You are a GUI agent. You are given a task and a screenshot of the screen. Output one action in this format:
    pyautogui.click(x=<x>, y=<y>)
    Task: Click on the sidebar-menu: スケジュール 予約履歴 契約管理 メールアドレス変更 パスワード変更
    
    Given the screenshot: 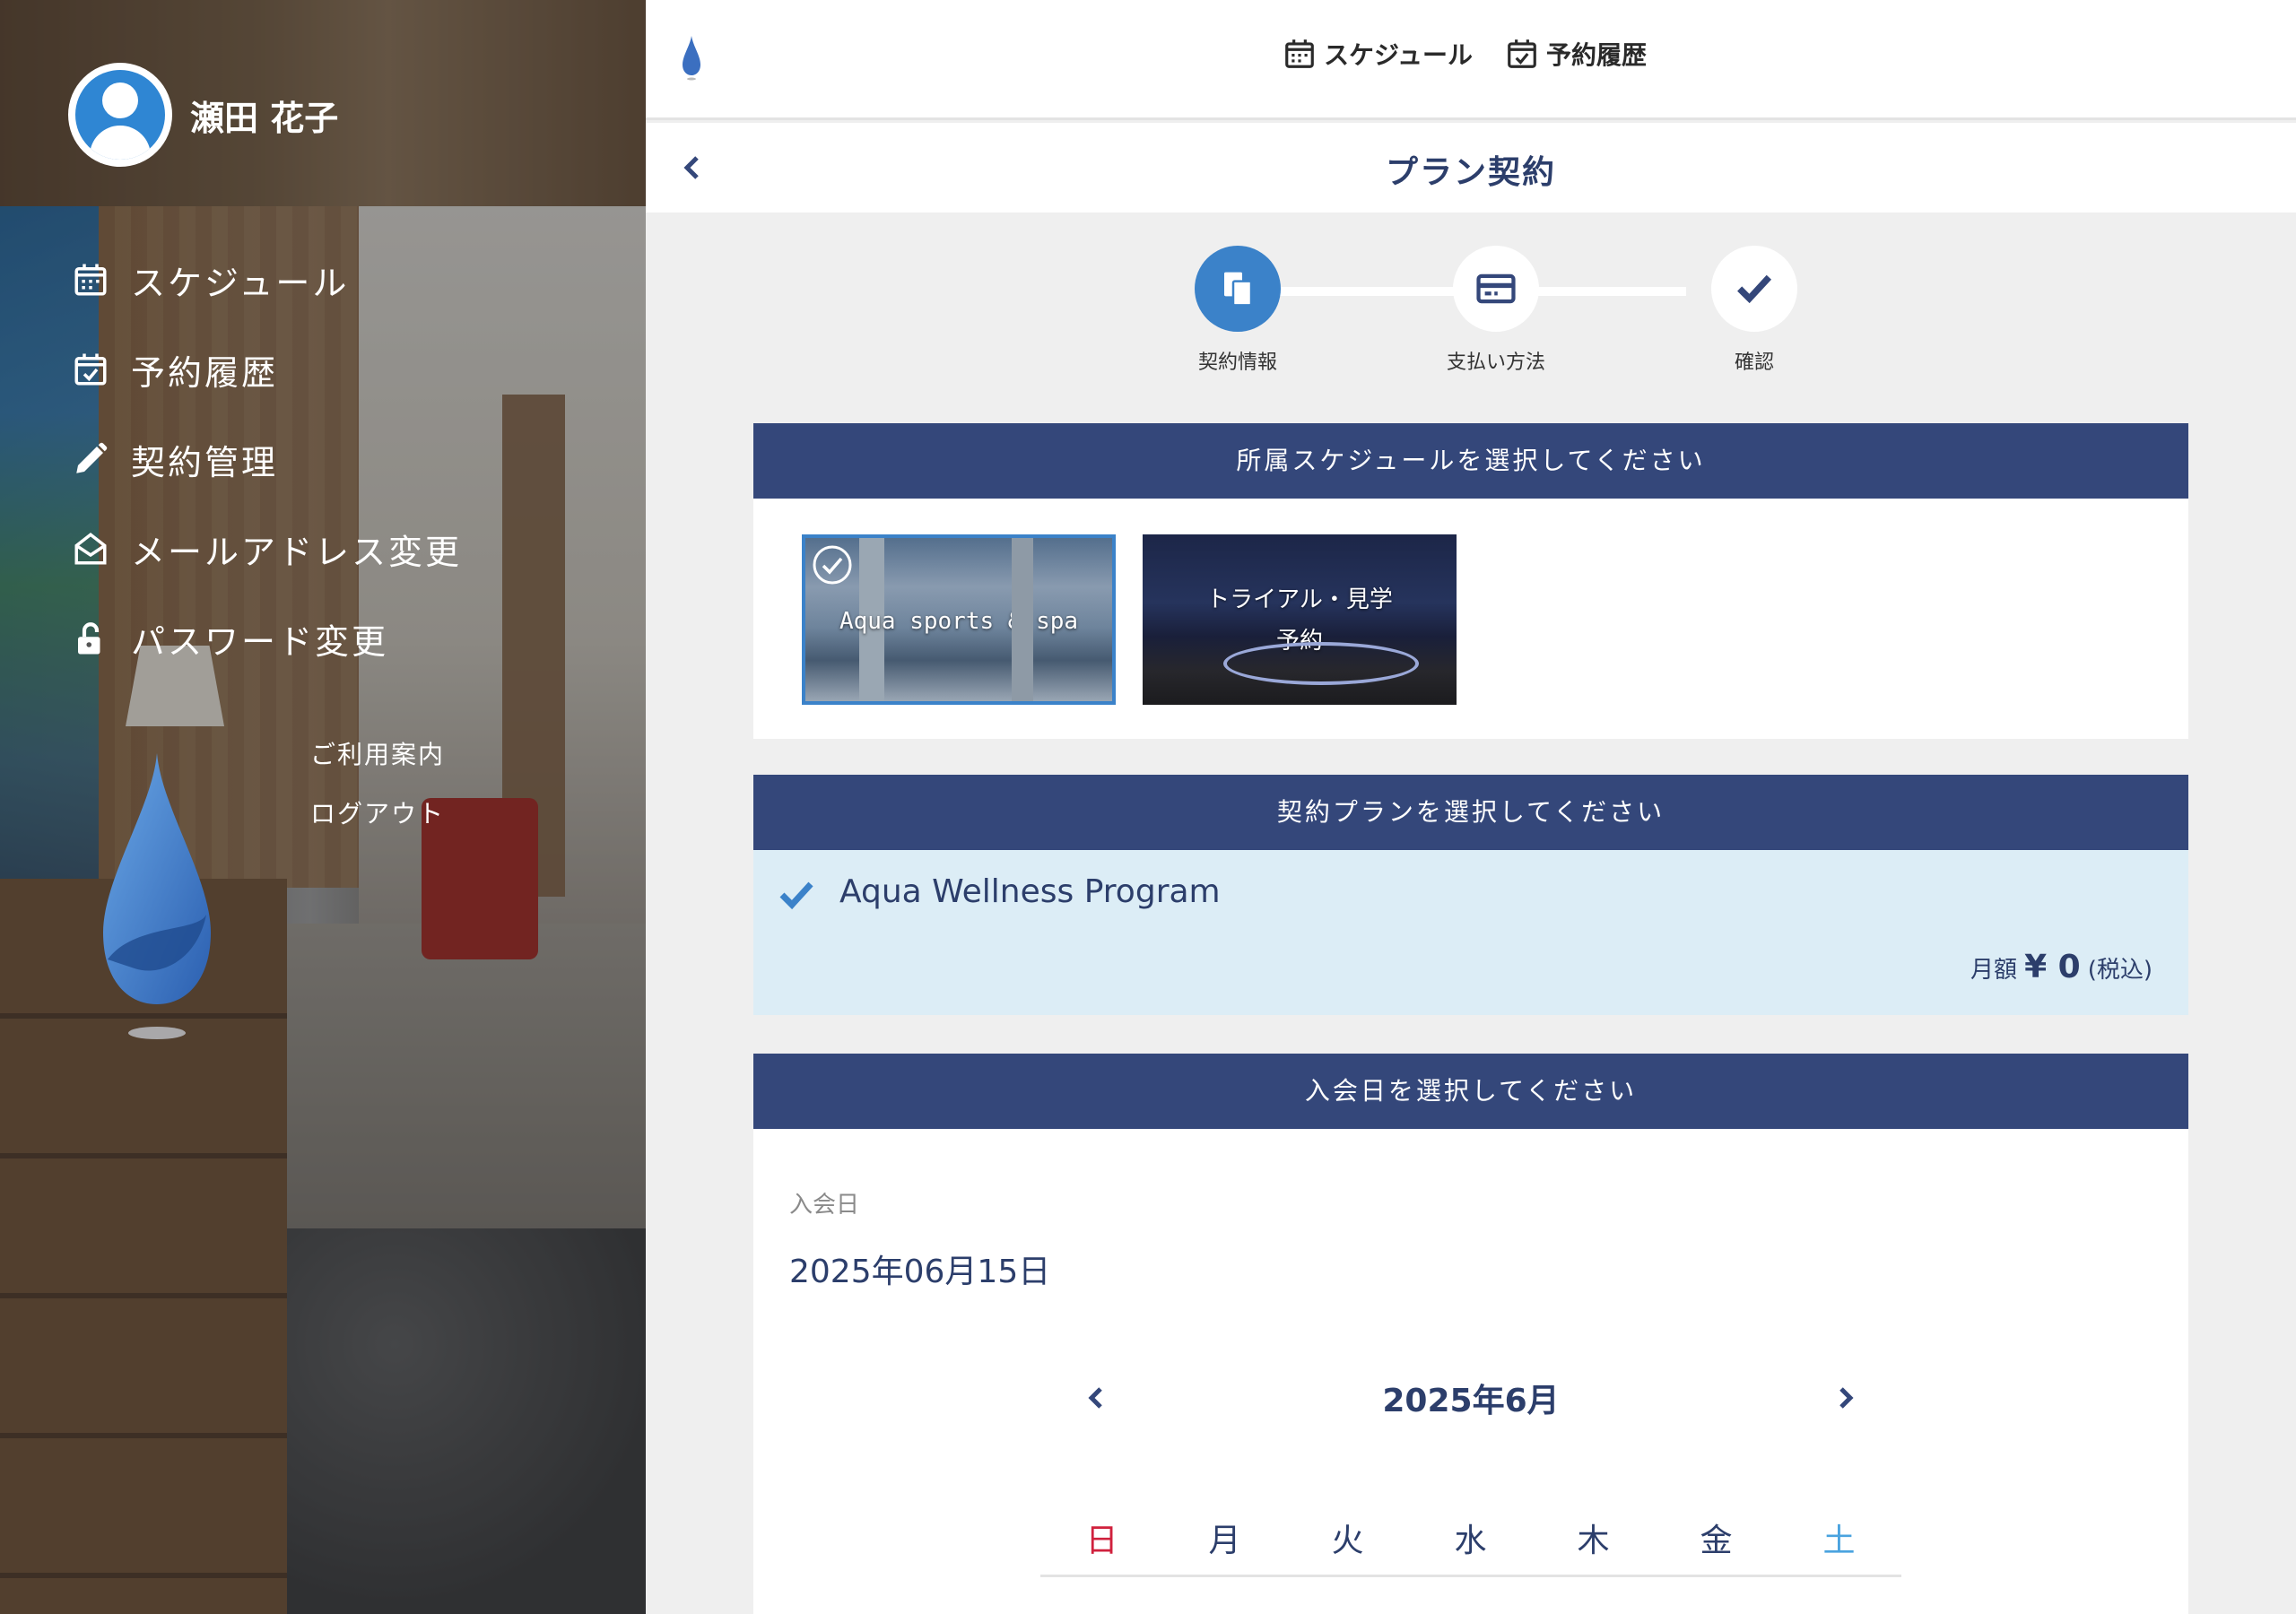 What is the action you would take?
    pyautogui.click(x=267, y=459)
    